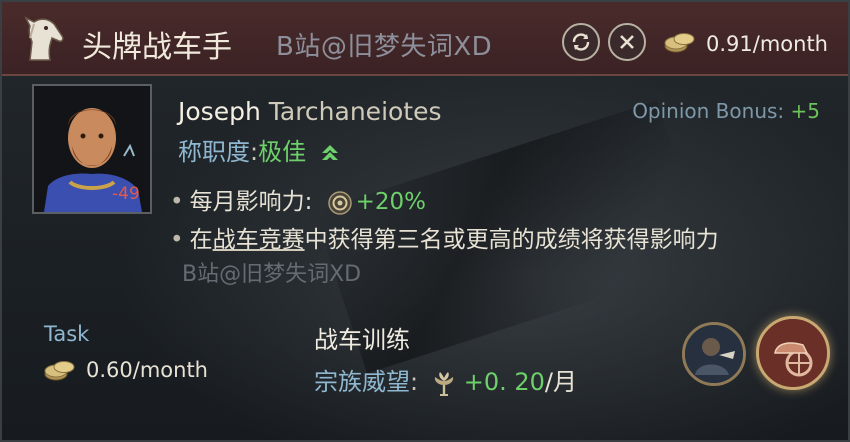  I want to click on task-option-chariot-button, so click(793, 353).